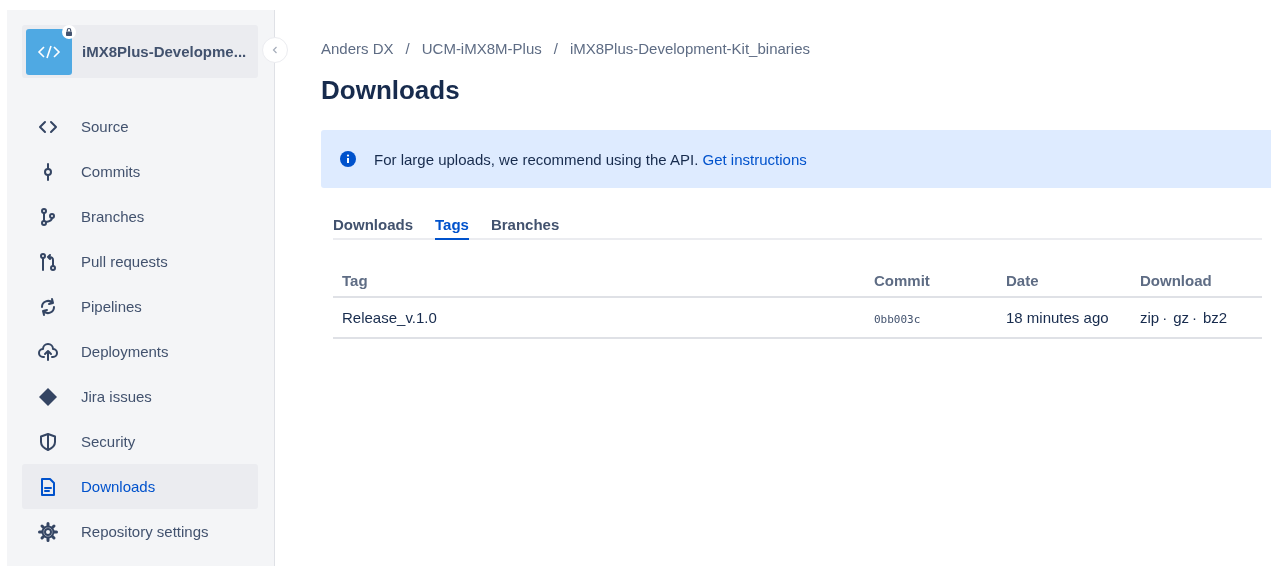  Describe the element at coordinates (140, 531) in the screenshot. I see `sidebar-item: Repository settings` at that location.